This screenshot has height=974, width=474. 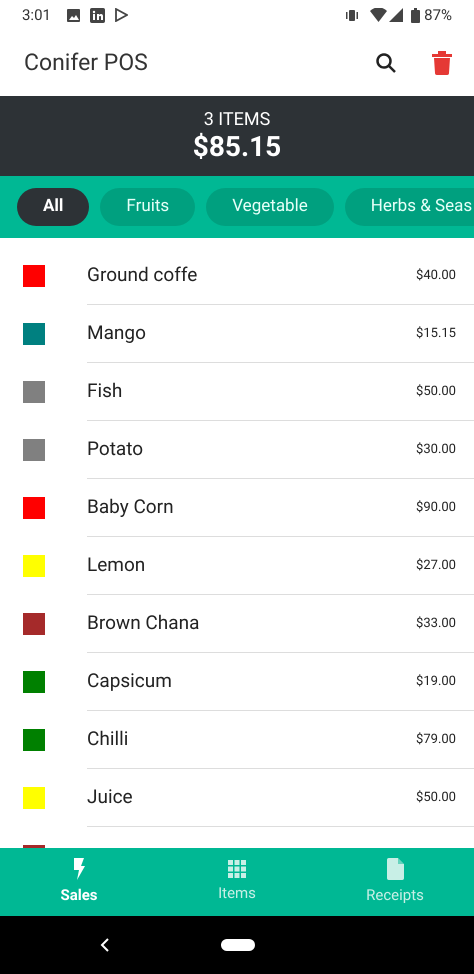 What do you see at coordinates (386, 63) in the screenshot?
I see `search-icon` at bounding box center [386, 63].